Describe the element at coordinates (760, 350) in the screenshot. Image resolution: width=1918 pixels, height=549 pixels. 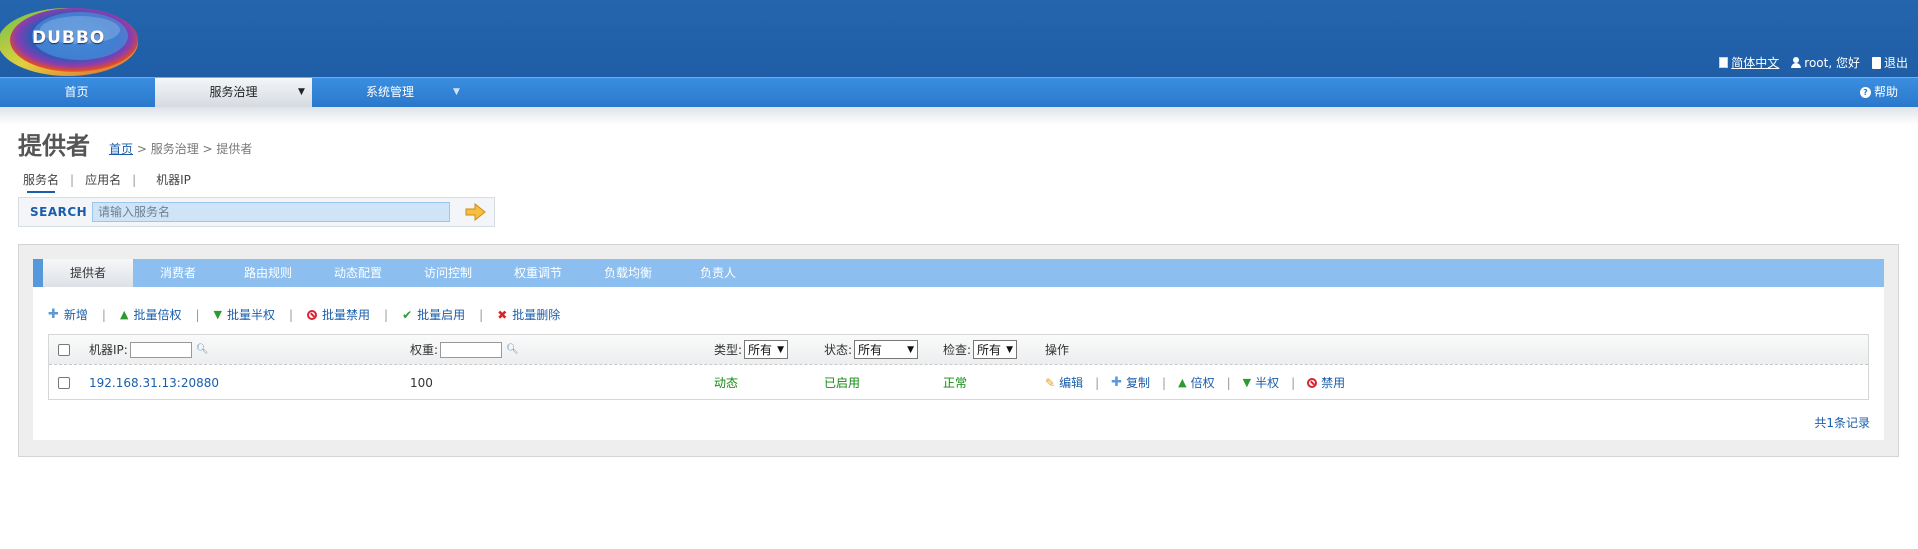
I see `type-select-value: 所有` at that location.